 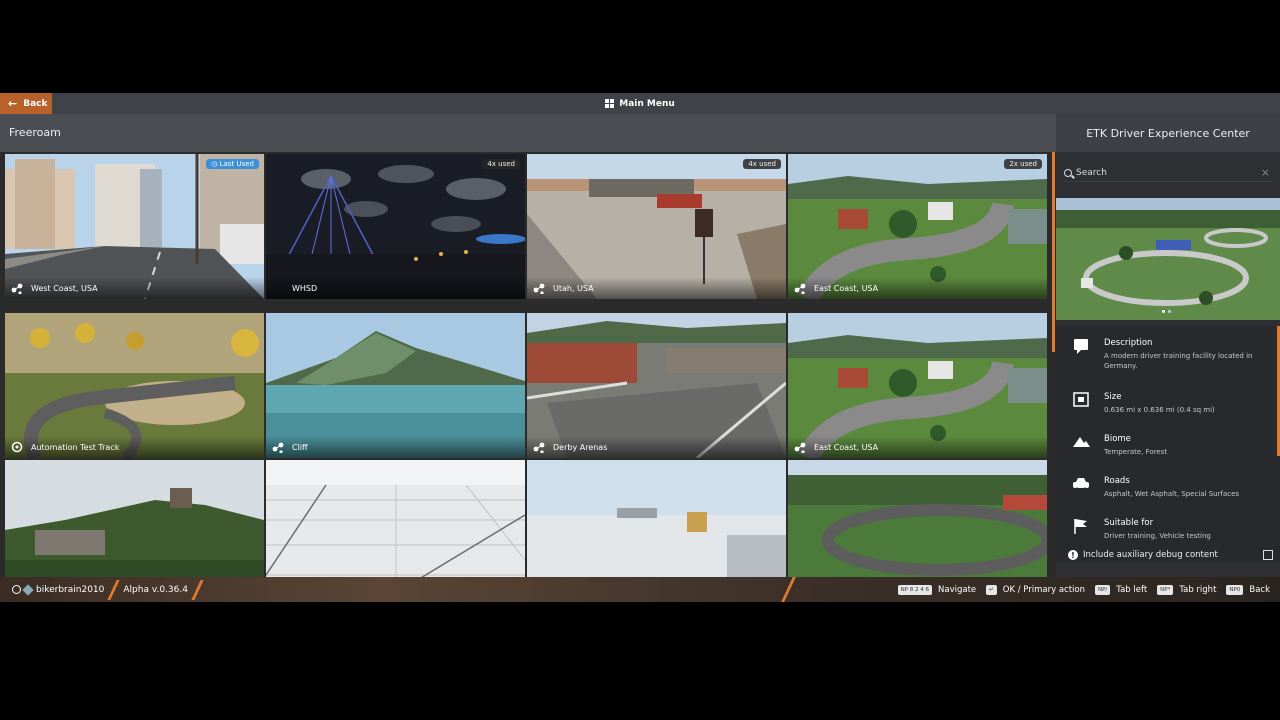 What do you see at coordinates (1265, 172) in the screenshot?
I see `close-icon: ×` at bounding box center [1265, 172].